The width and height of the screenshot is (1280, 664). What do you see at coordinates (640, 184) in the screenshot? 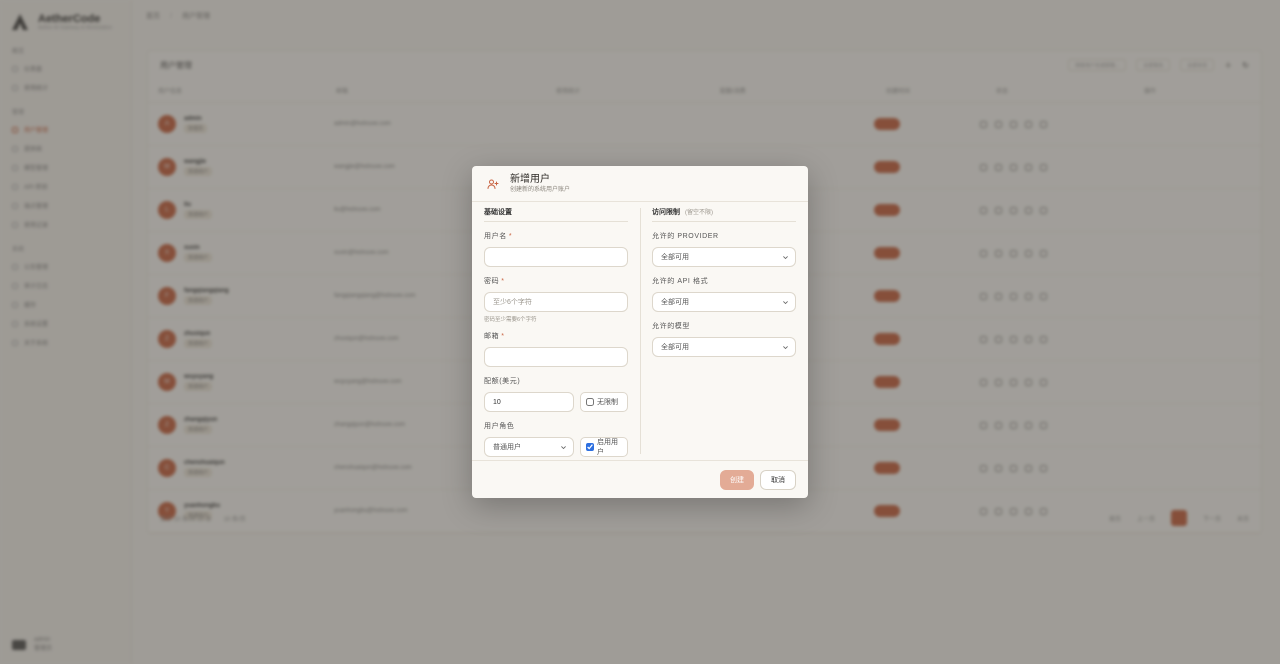
I see `dialog-header: 新增用户 创建新的系统用户账户` at bounding box center [640, 184].